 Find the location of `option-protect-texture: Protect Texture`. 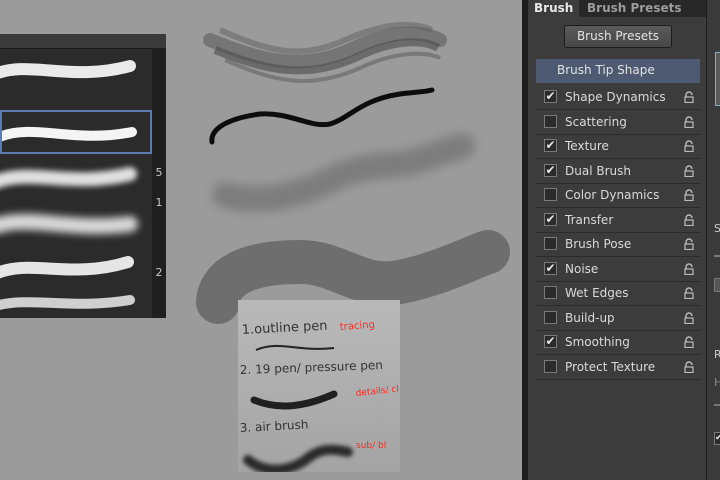

option-protect-texture: Protect Texture is located at coordinates (618, 367).